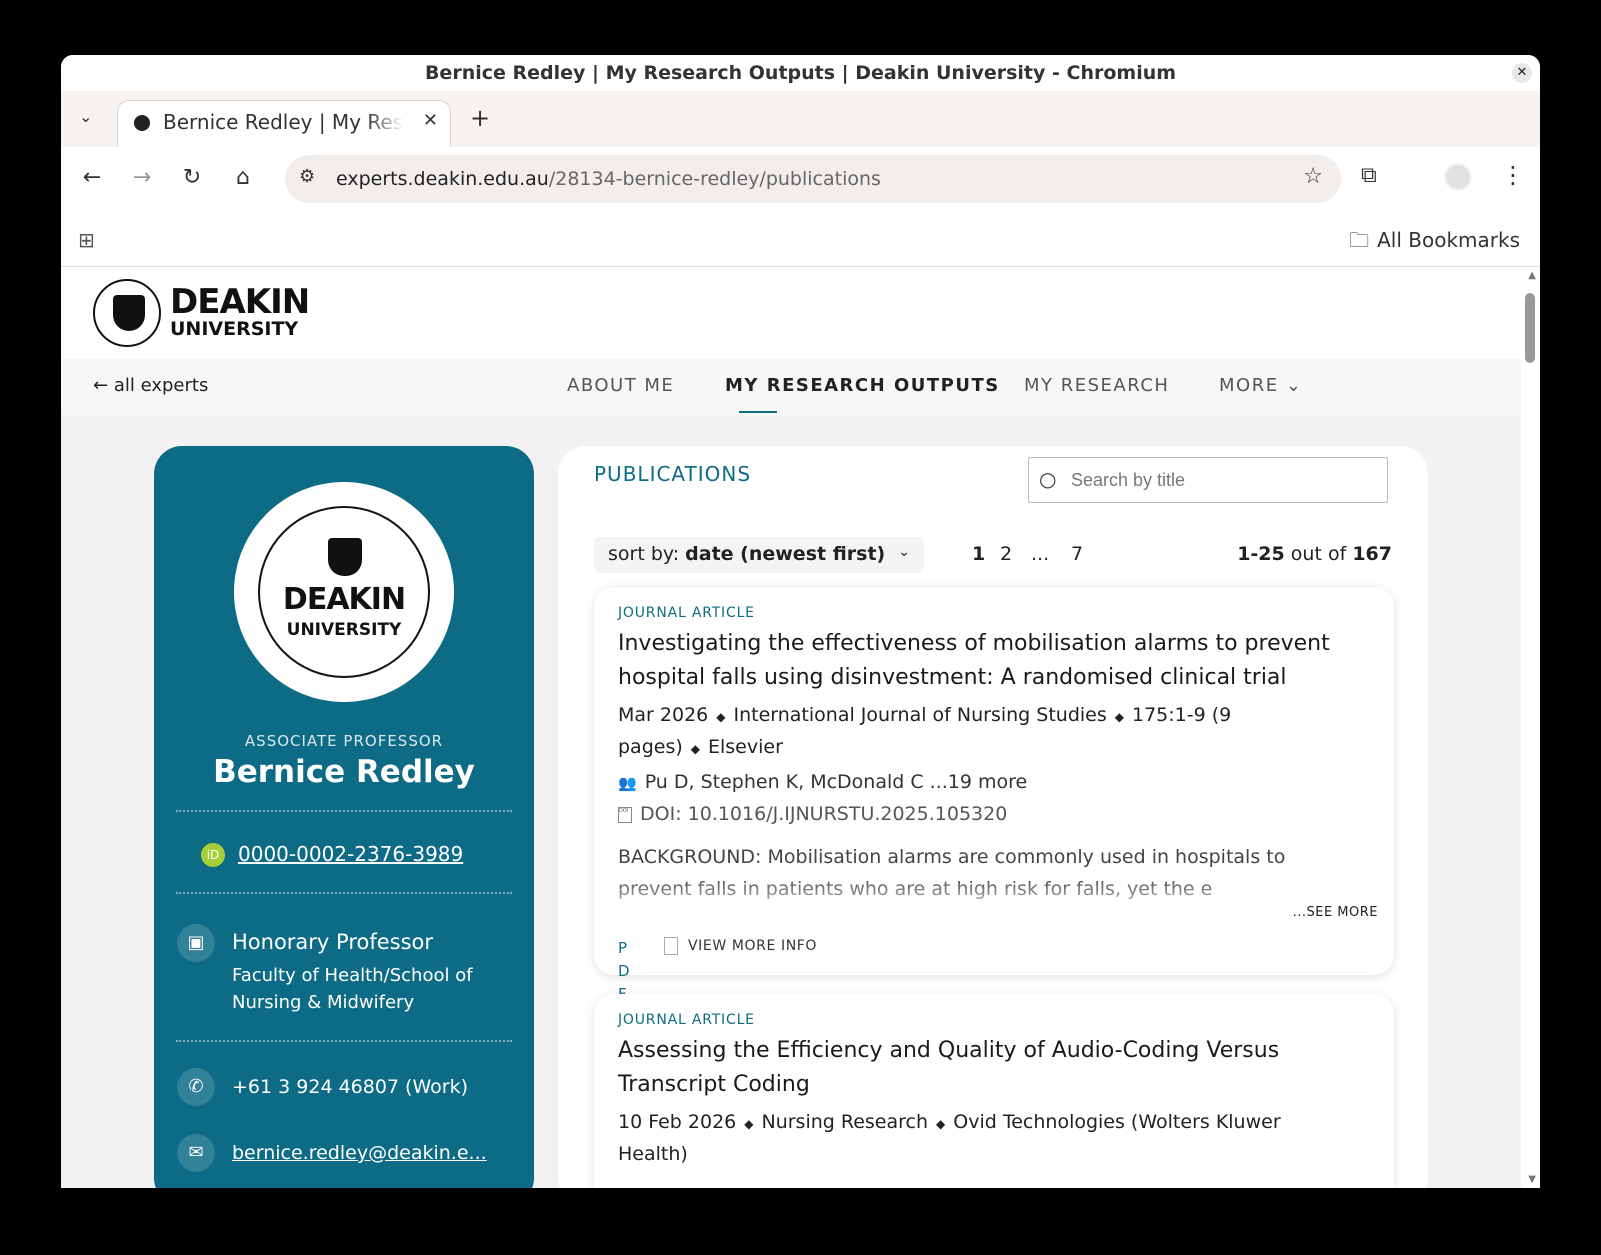 The image size is (1601, 1255). I want to click on orcid-link: 0000-0002-2376-3989, so click(350, 854).